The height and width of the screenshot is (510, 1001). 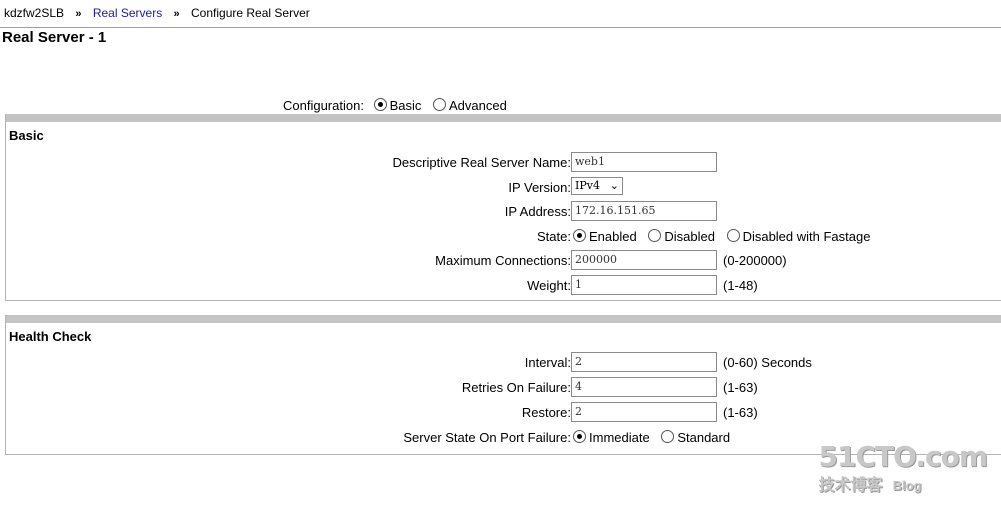 What do you see at coordinates (322, 105) in the screenshot?
I see `configuration-label: Configuration` at bounding box center [322, 105].